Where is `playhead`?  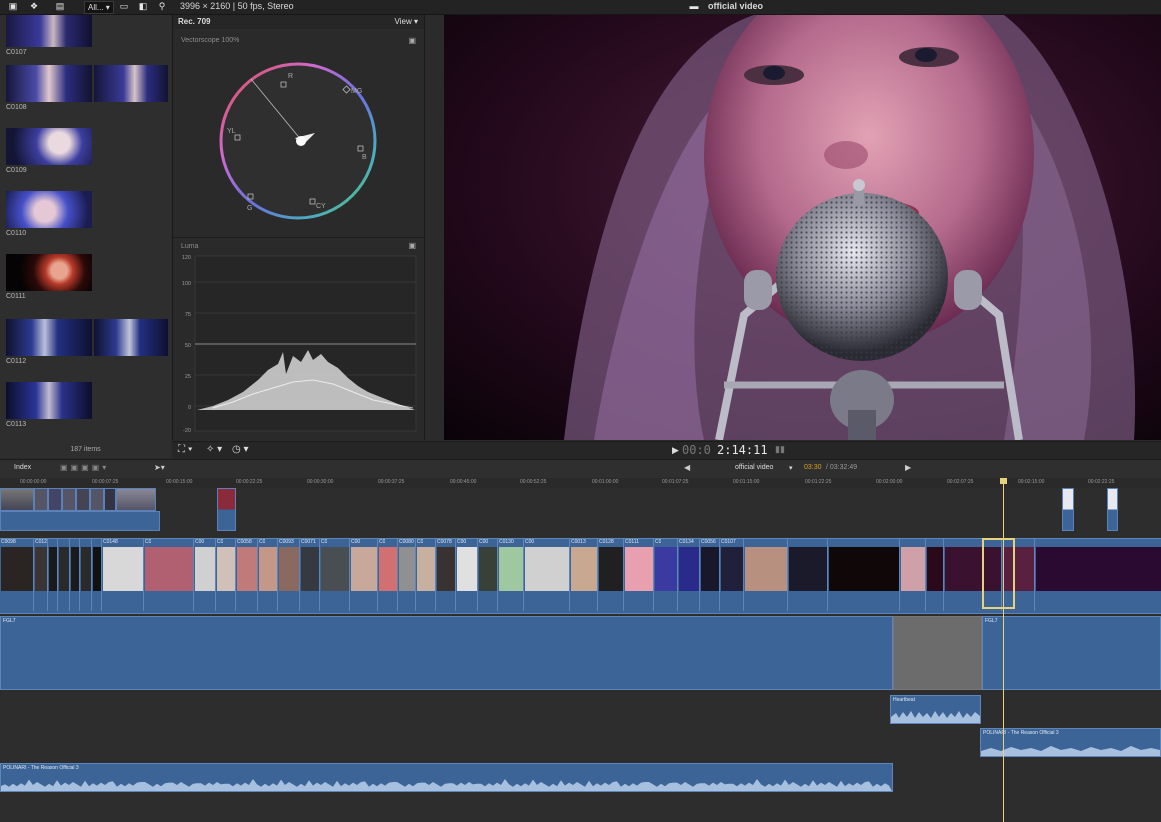 playhead is located at coordinates (1003, 650).